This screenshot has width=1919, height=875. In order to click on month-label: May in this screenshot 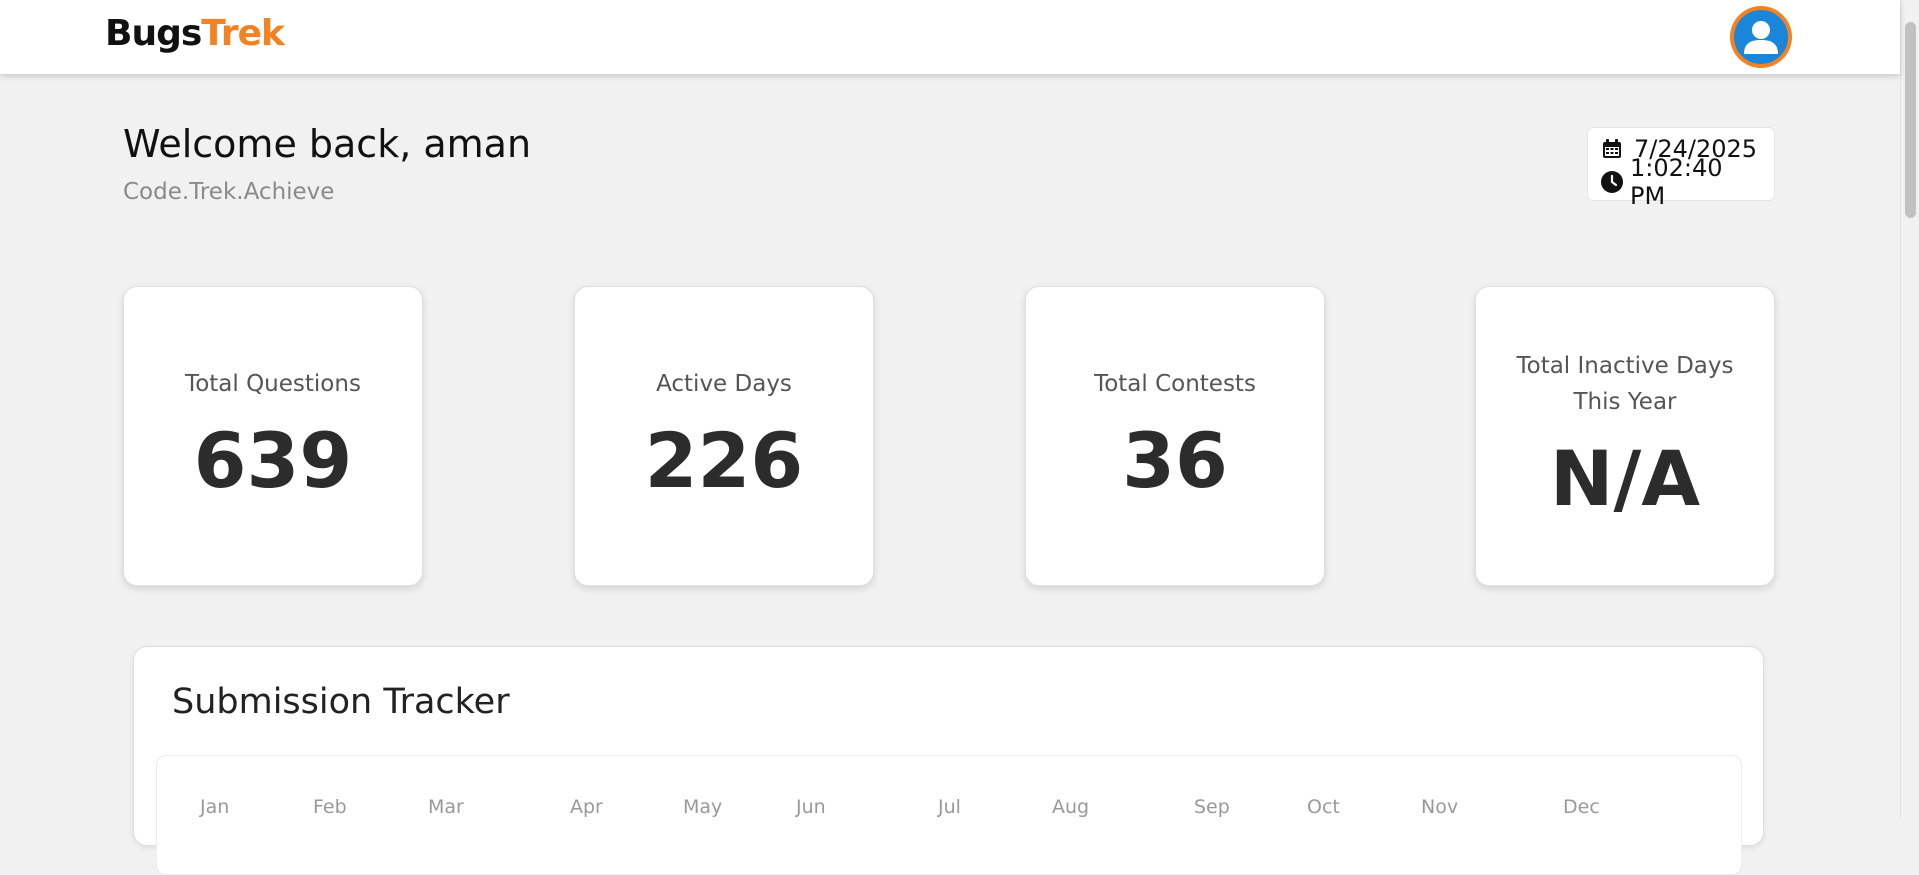, I will do `click(703, 807)`.